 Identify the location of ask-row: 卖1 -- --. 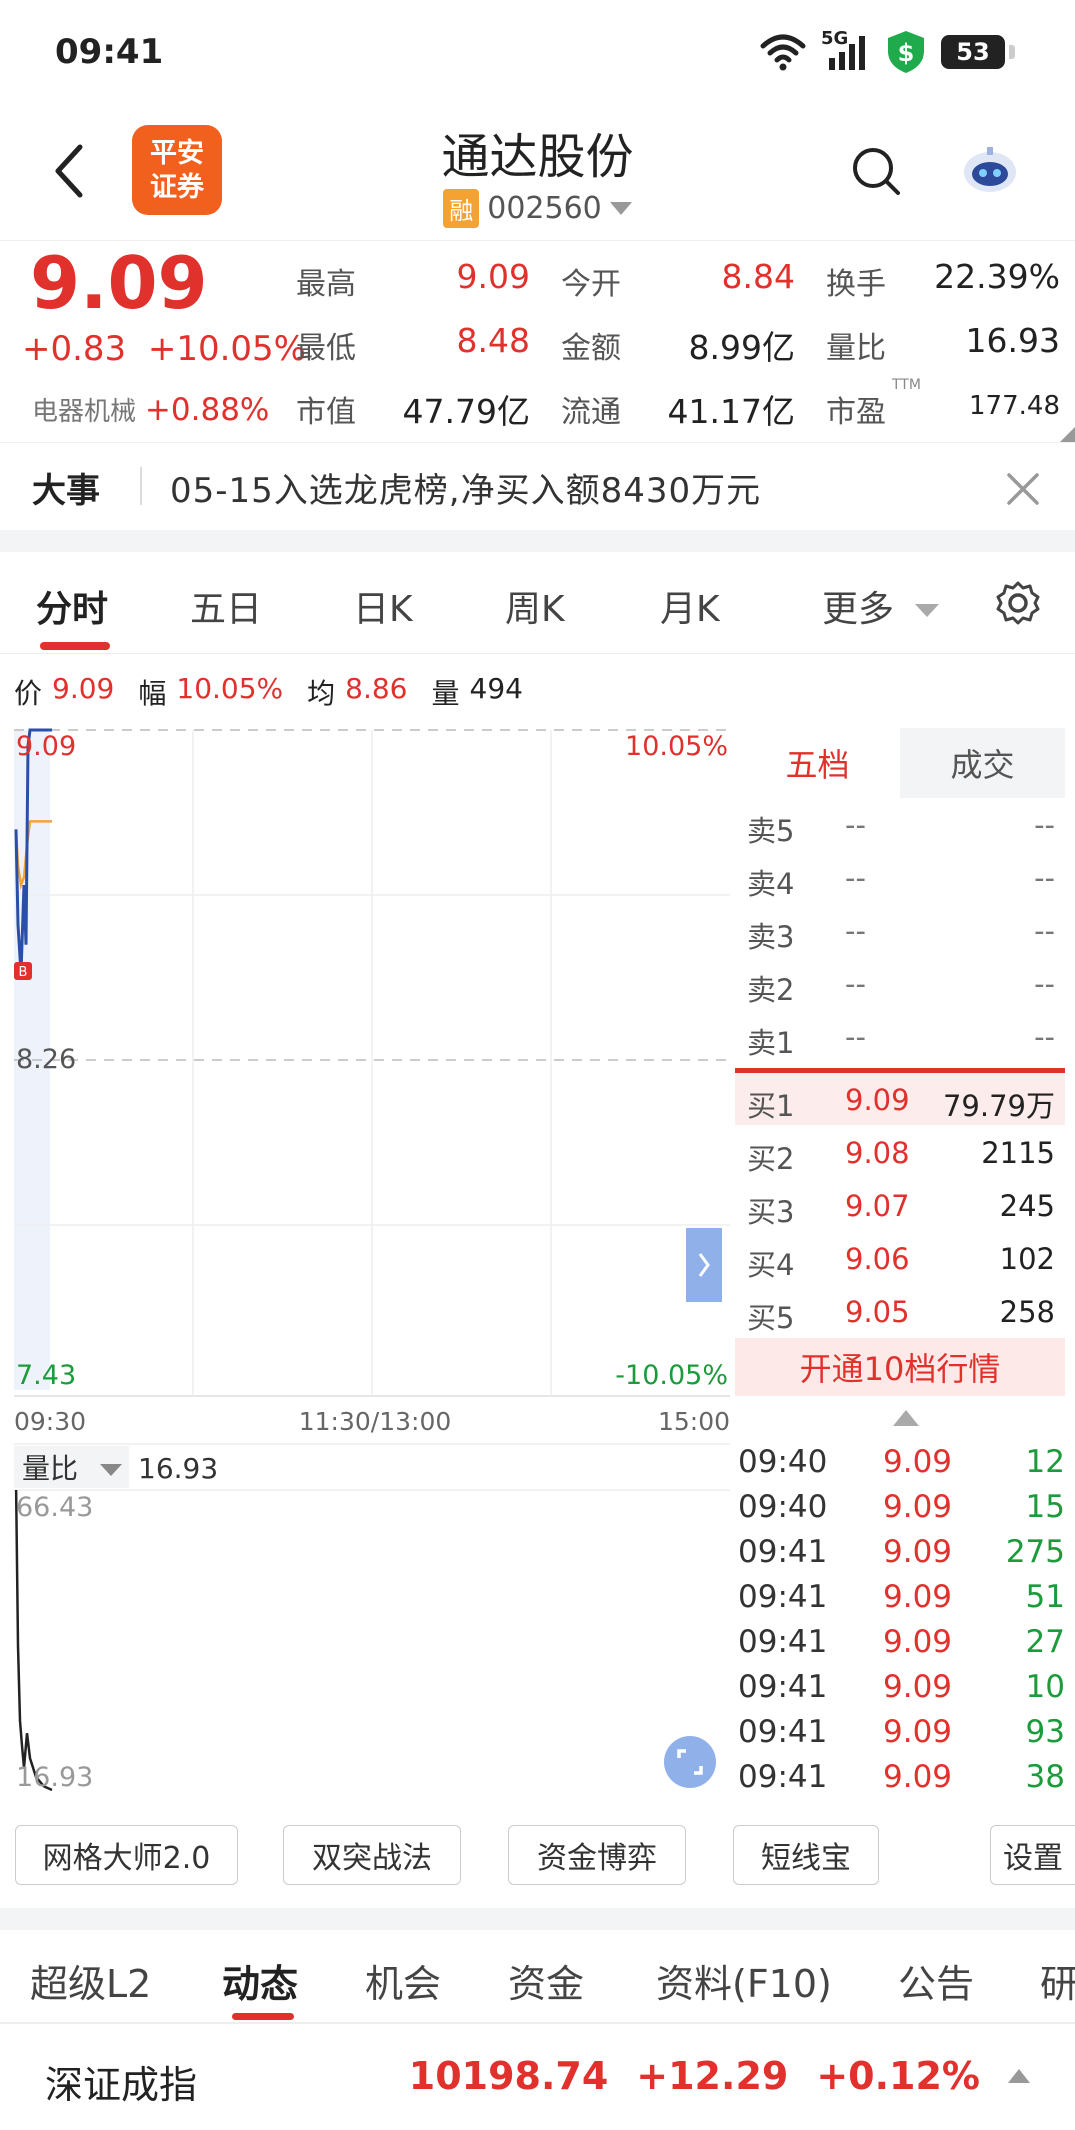
(900, 1036).